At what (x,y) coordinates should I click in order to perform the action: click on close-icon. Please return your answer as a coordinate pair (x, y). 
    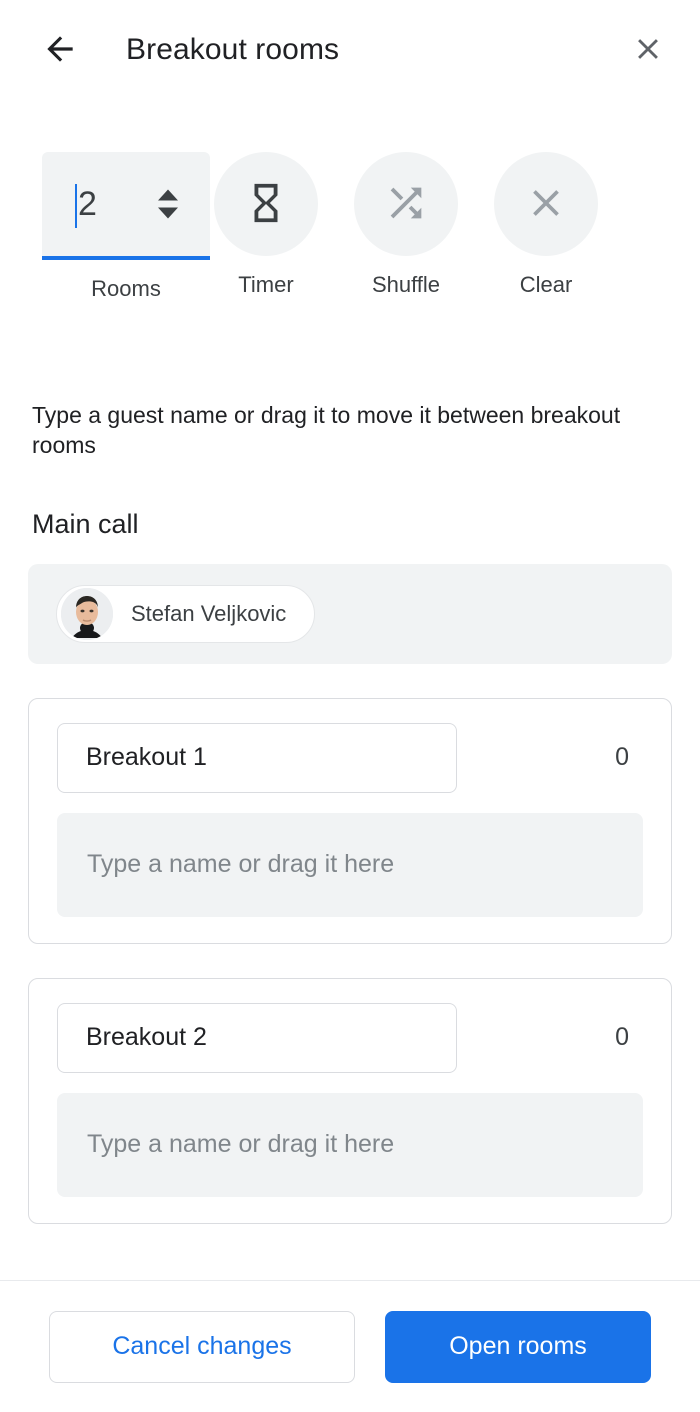
    Looking at the image, I should click on (648, 50).